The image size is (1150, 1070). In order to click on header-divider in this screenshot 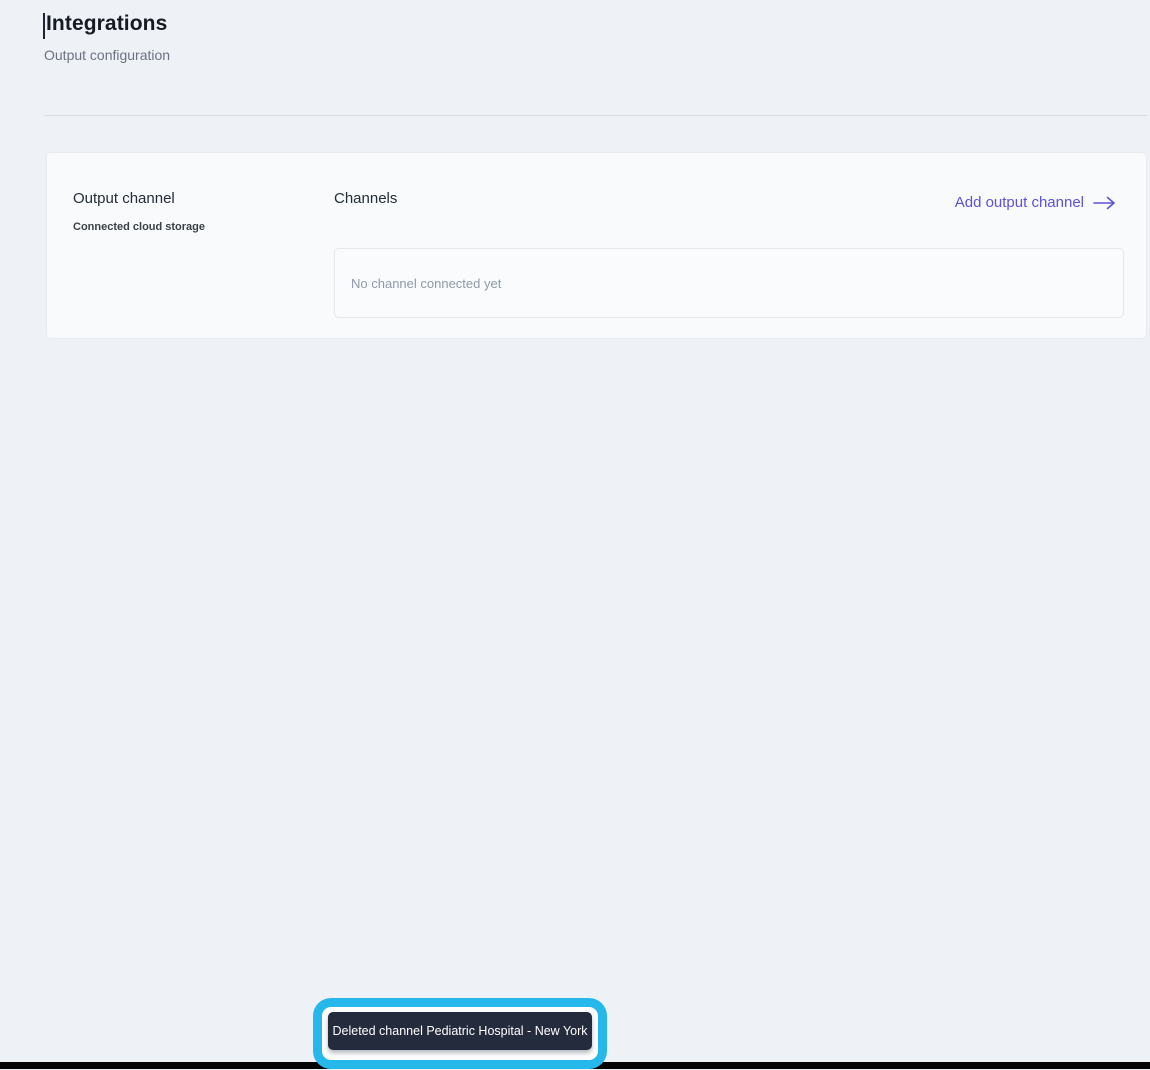, I will do `click(595, 115)`.